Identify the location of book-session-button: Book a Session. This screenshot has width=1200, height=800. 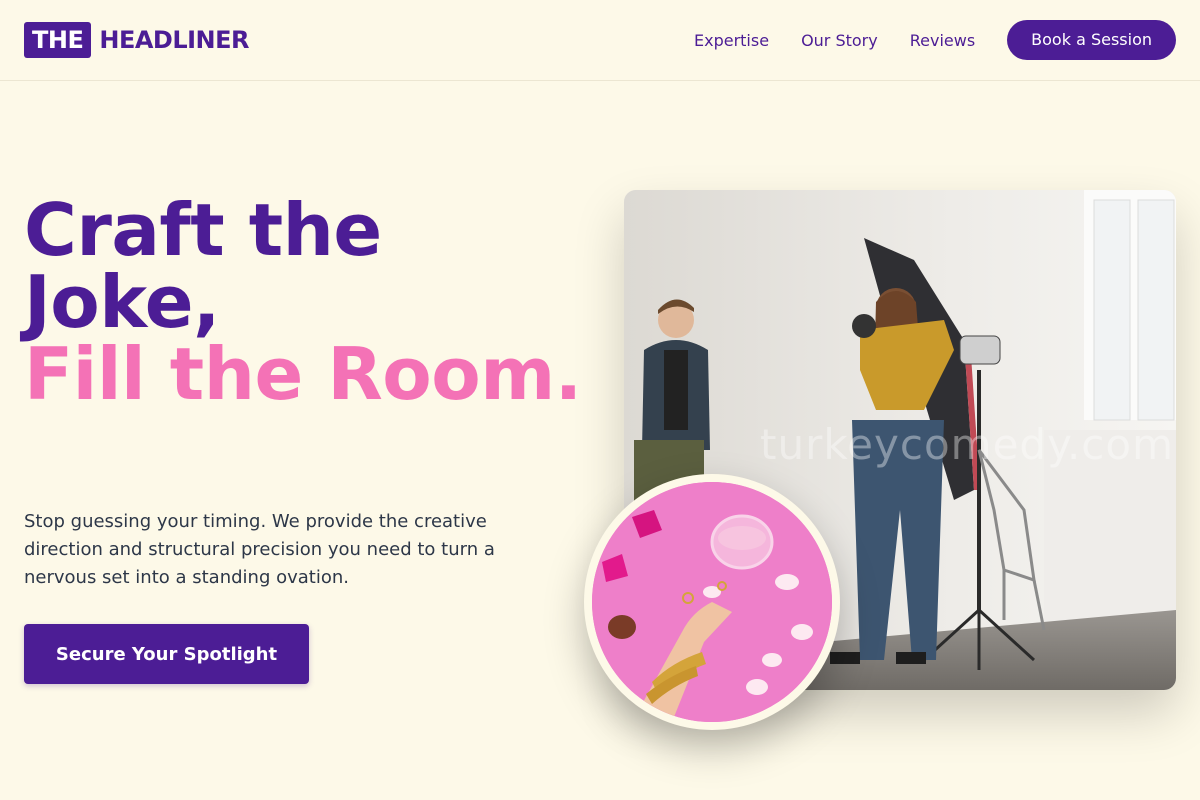
(1091, 40).